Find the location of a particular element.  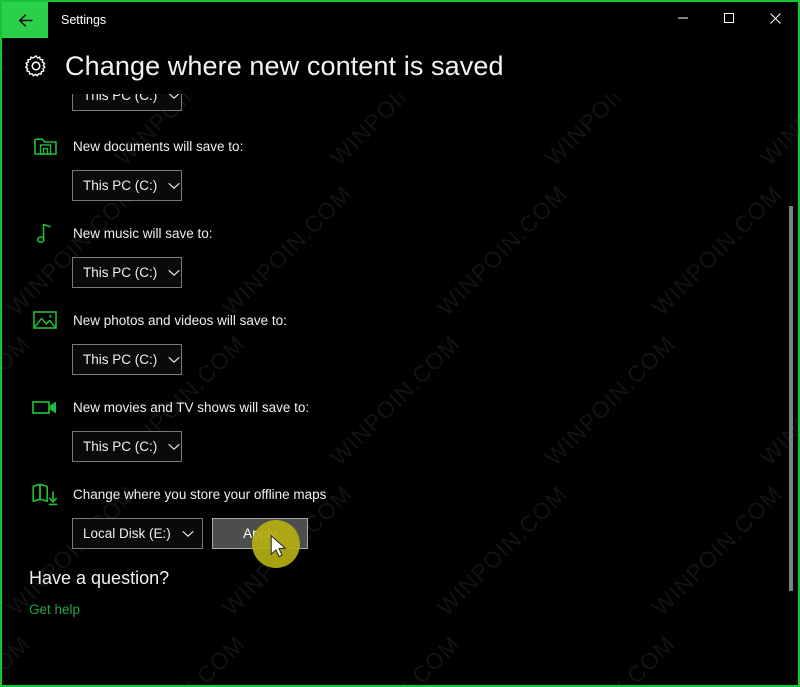

gear-icon is located at coordinates (36, 66).